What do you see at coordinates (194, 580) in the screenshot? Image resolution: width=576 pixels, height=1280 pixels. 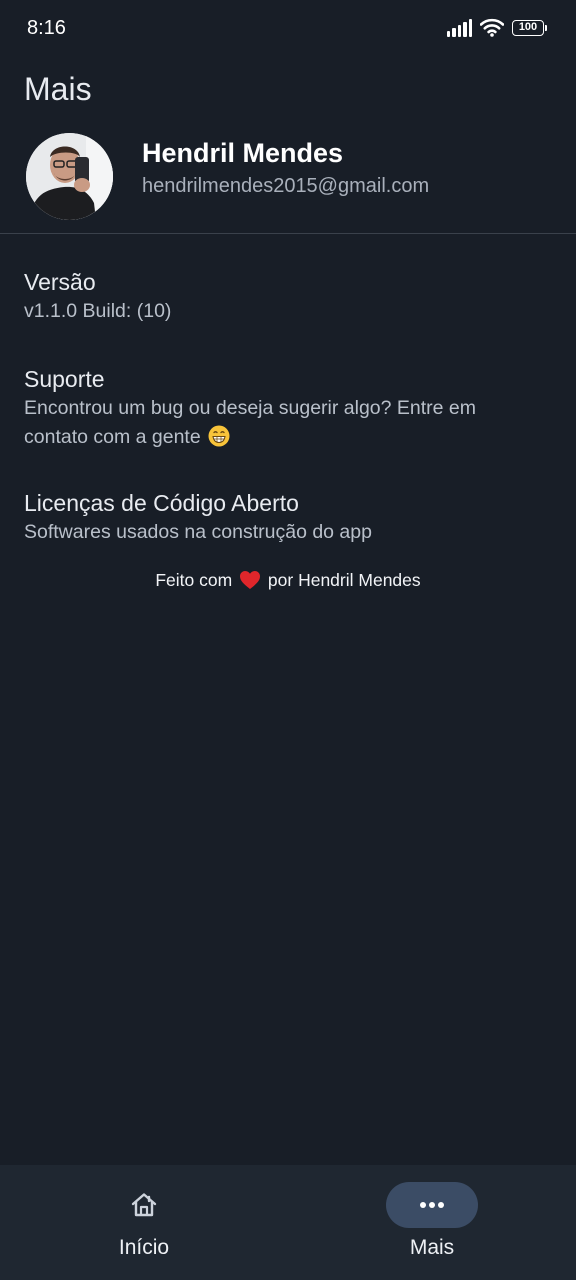 I see `footer-text-before: Feito com` at bounding box center [194, 580].